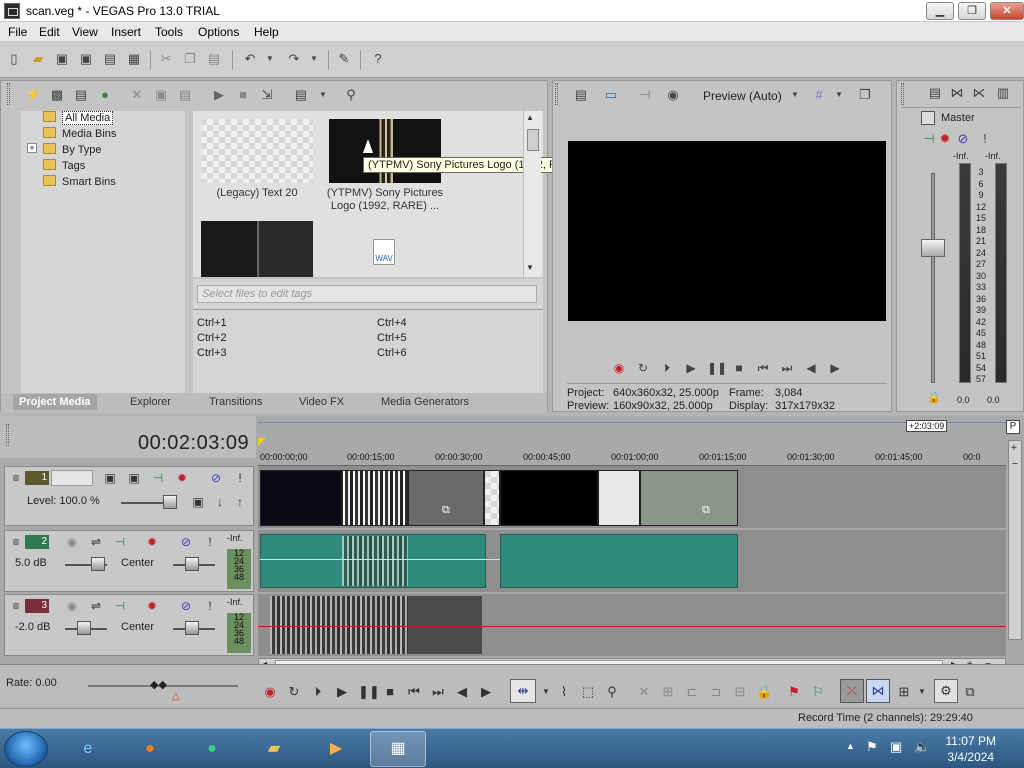  What do you see at coordinates (390, 692) in the screenshot?
I see `stop-icon: ■` at bounding box center [390, 692].